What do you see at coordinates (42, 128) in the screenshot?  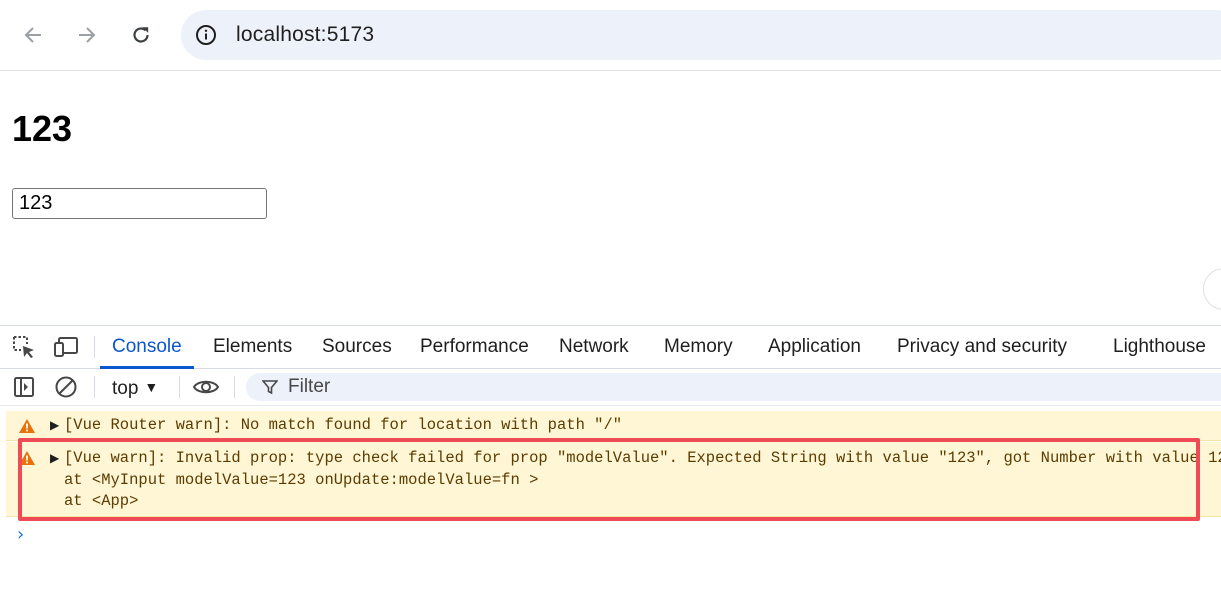 I see `page-heading: 123` at bounding box center [42, 128].